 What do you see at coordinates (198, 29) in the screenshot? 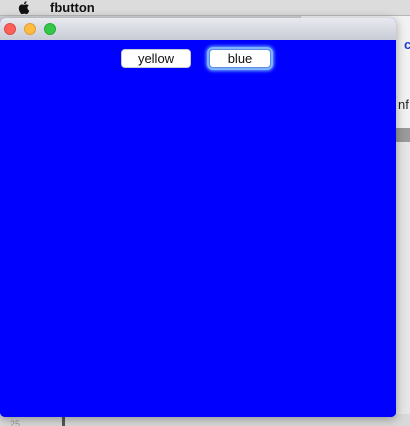
I see `window-titlebar` at bounding box center [198, 29].